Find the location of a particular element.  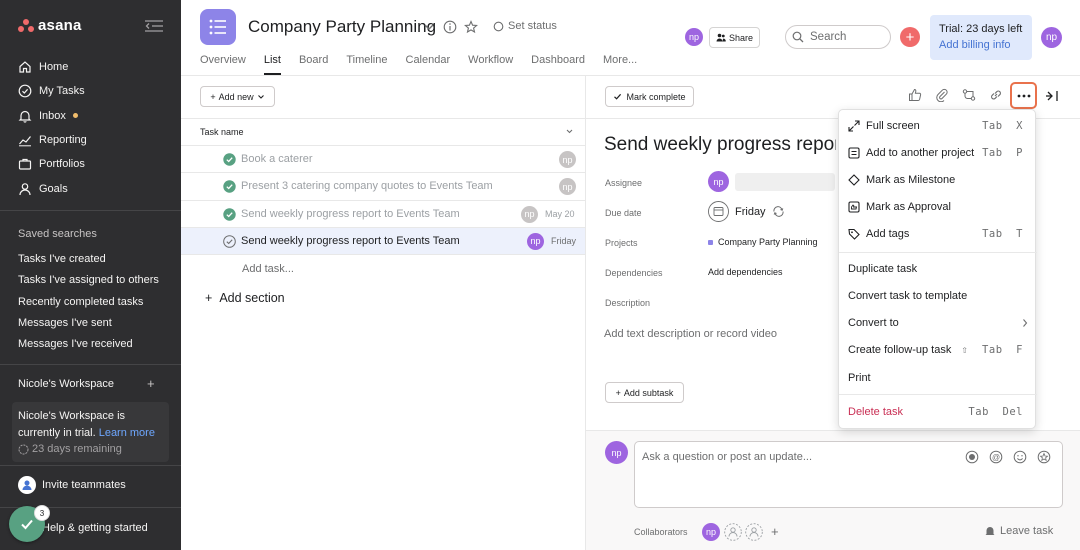

add-subtask-button: + Add subtask is located at coordinates (644, 392).